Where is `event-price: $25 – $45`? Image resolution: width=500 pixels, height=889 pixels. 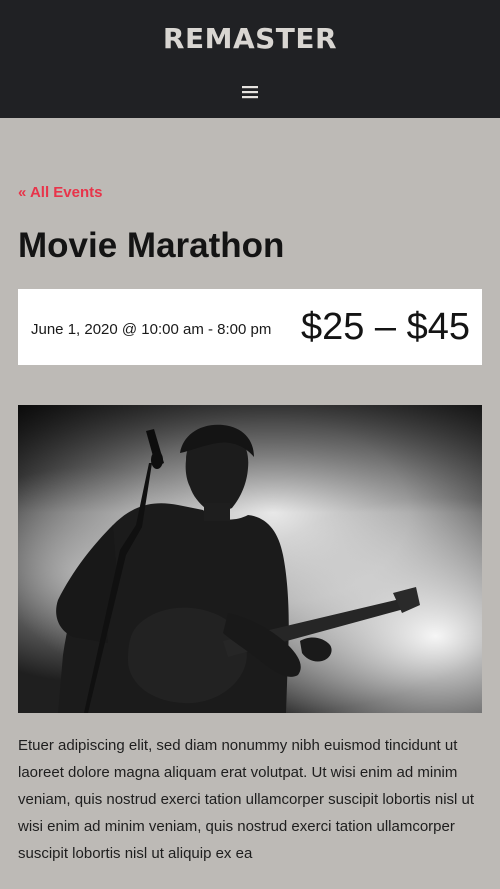
event-price: $25 – $45 is located at coordinates (385, 326).